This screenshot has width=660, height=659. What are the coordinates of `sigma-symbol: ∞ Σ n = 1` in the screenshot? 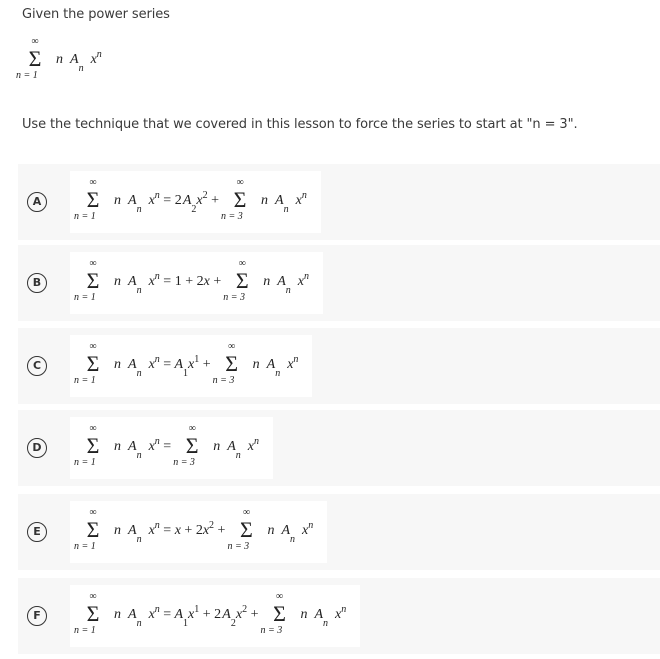 It's located at (32, 58).